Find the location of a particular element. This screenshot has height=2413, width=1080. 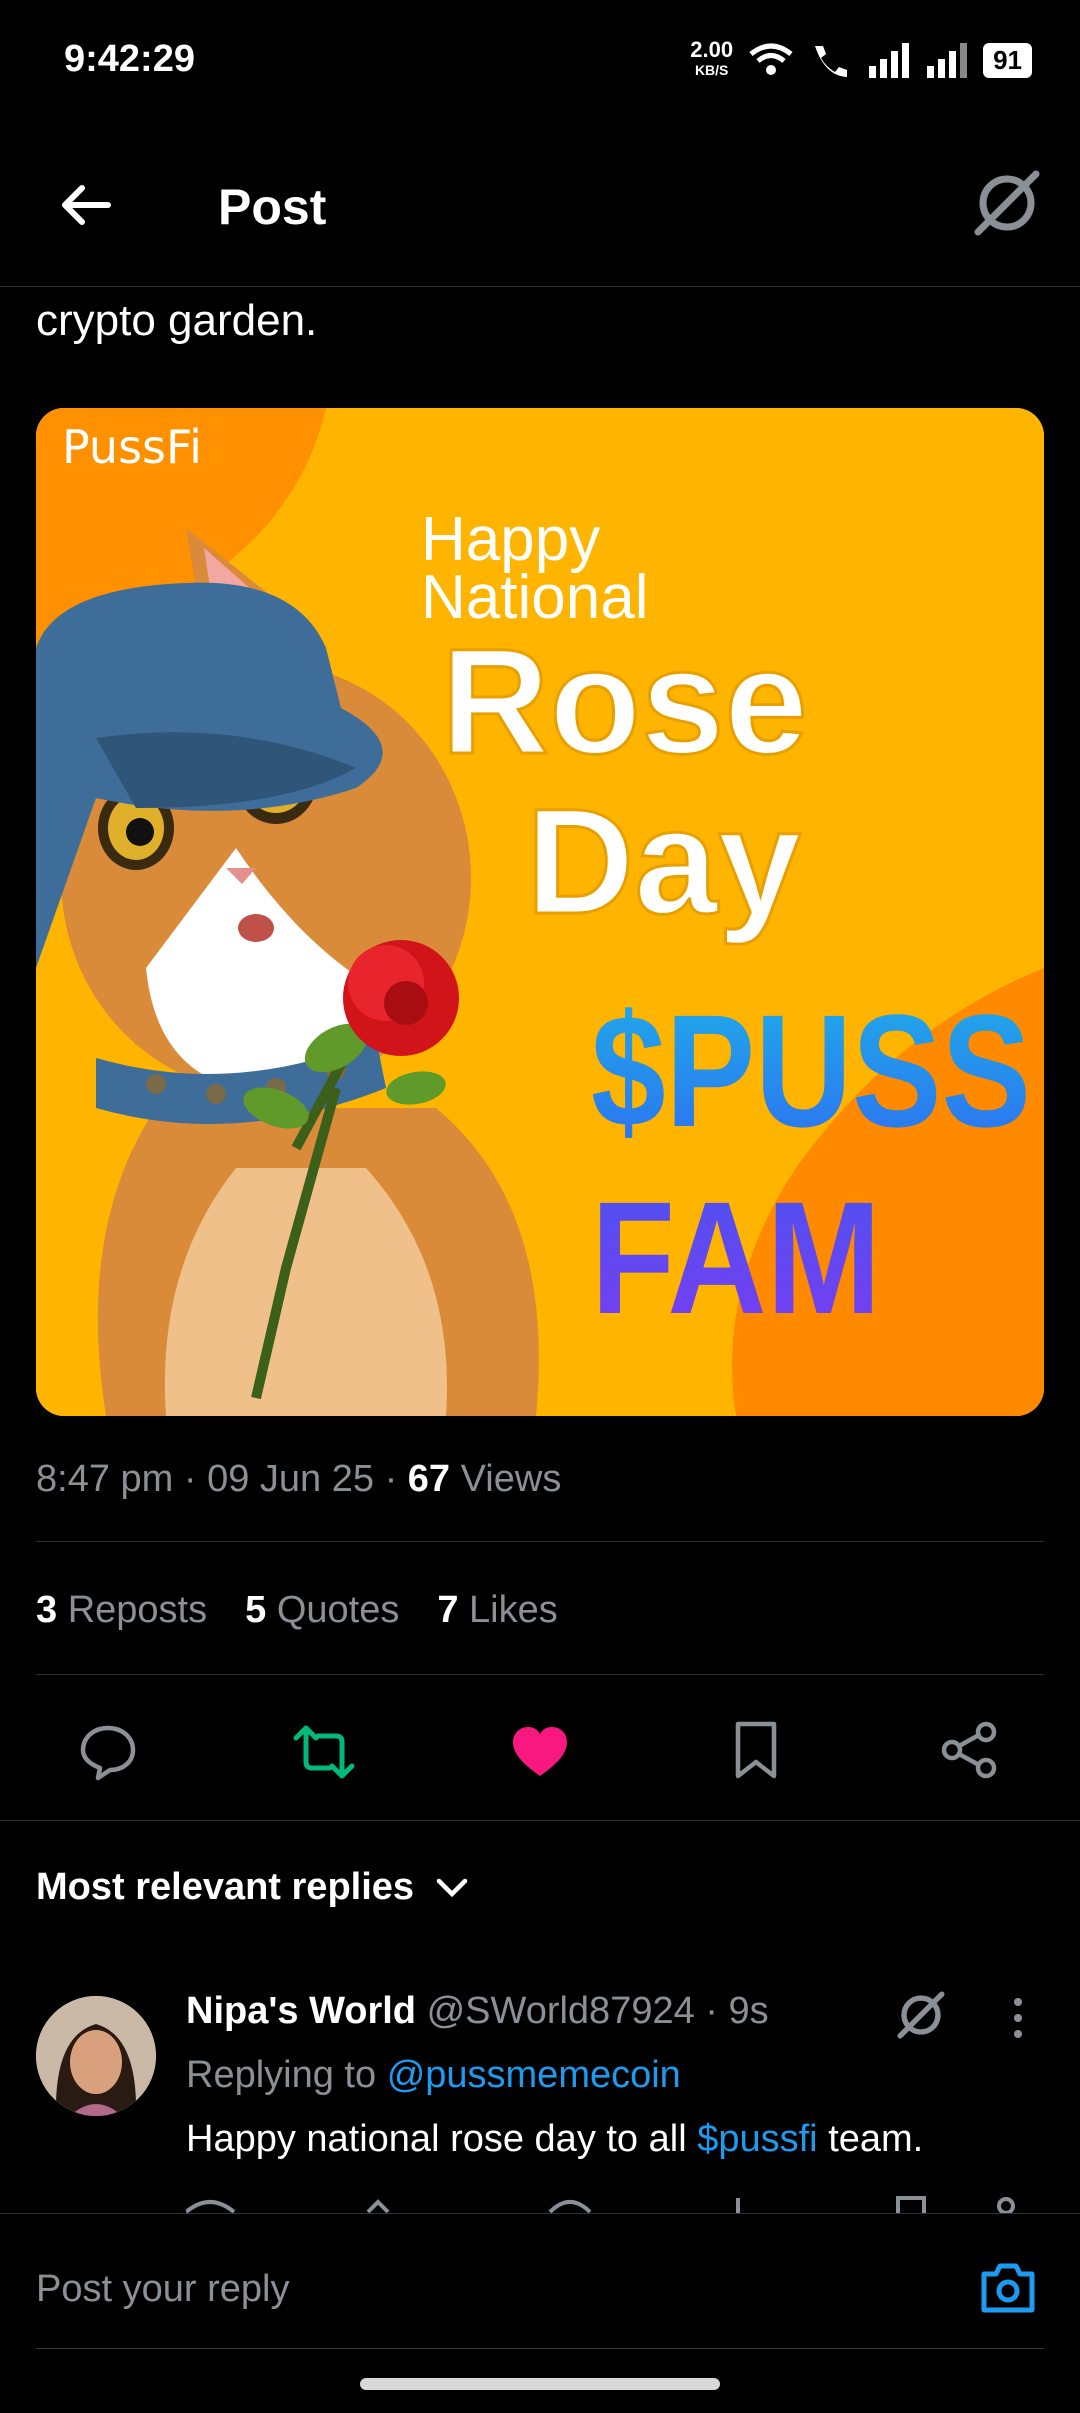

views-count: 67 is located at coordinates (429, 1479).